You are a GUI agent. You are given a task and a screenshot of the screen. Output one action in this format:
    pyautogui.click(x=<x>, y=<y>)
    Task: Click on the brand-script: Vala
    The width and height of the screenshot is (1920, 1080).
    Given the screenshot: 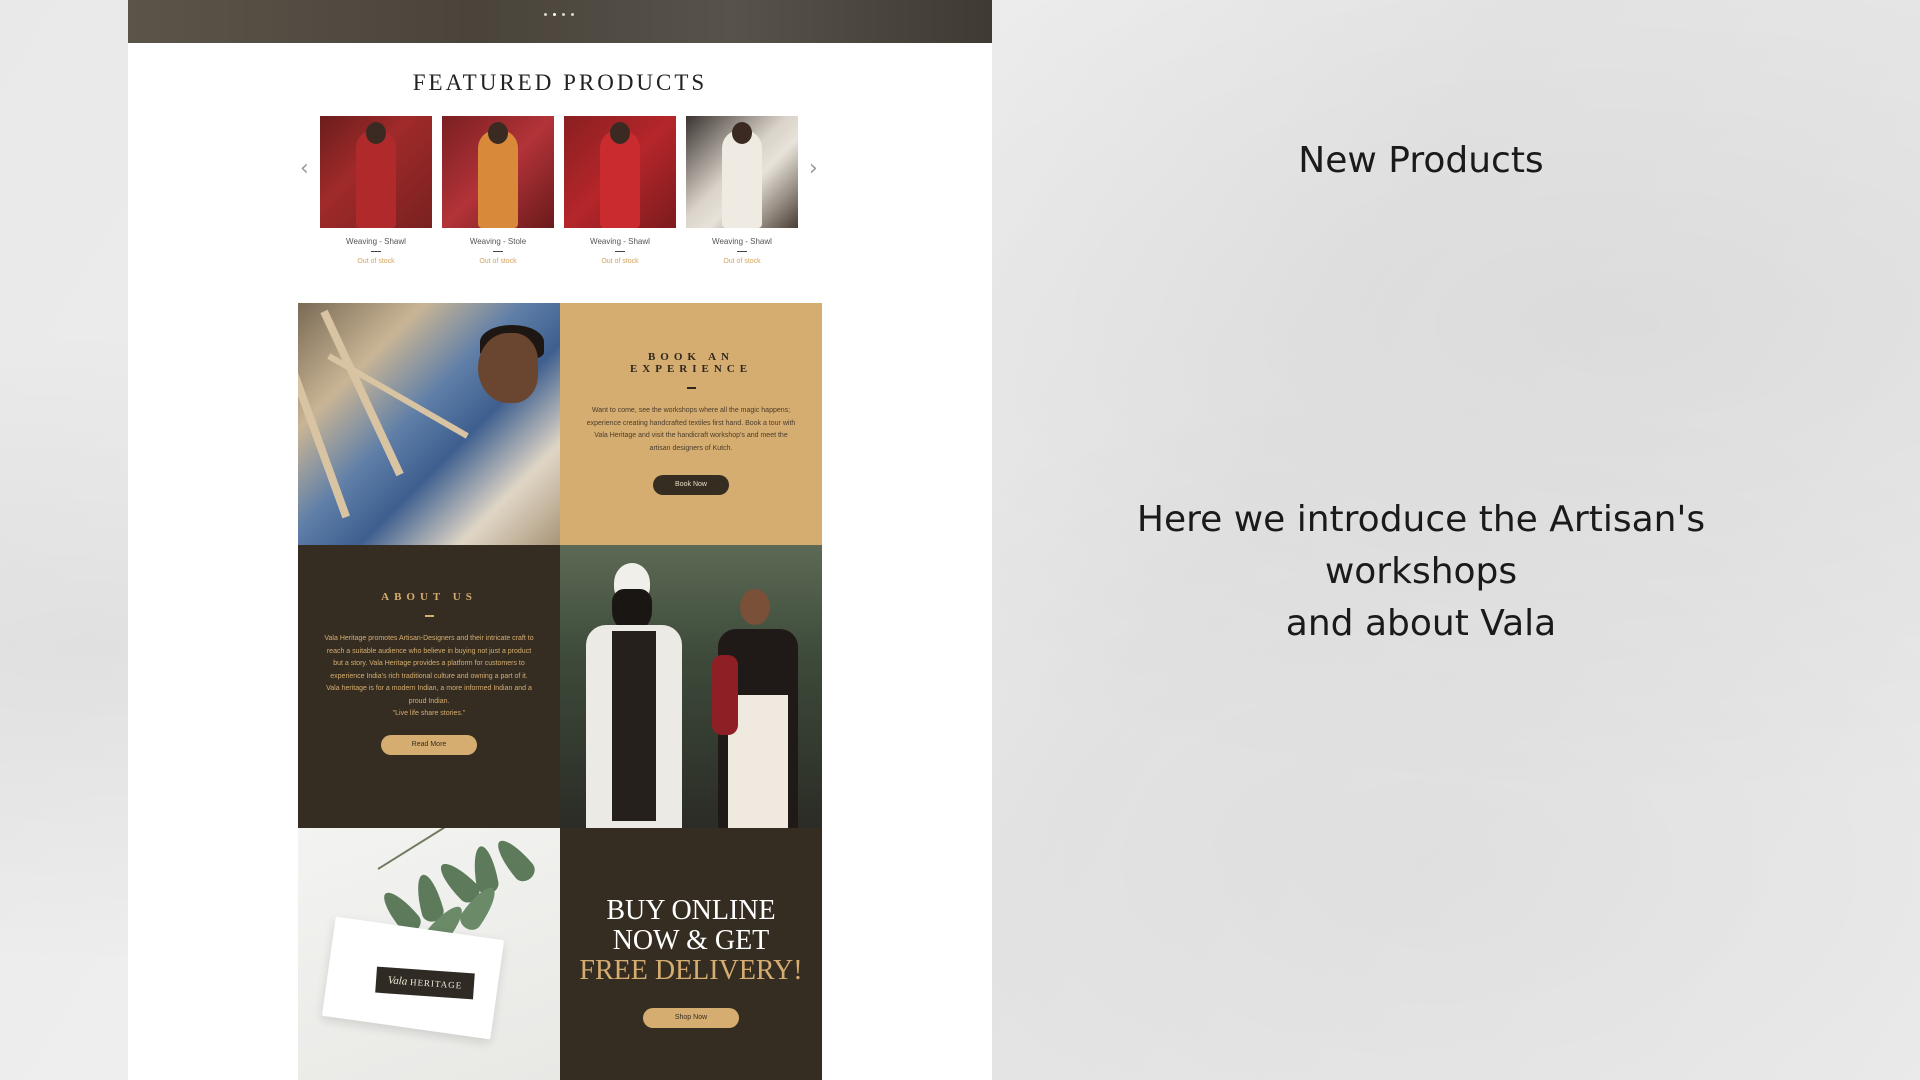 What is the action you would take?
    pyautogui.click(x=397, y=981)
    